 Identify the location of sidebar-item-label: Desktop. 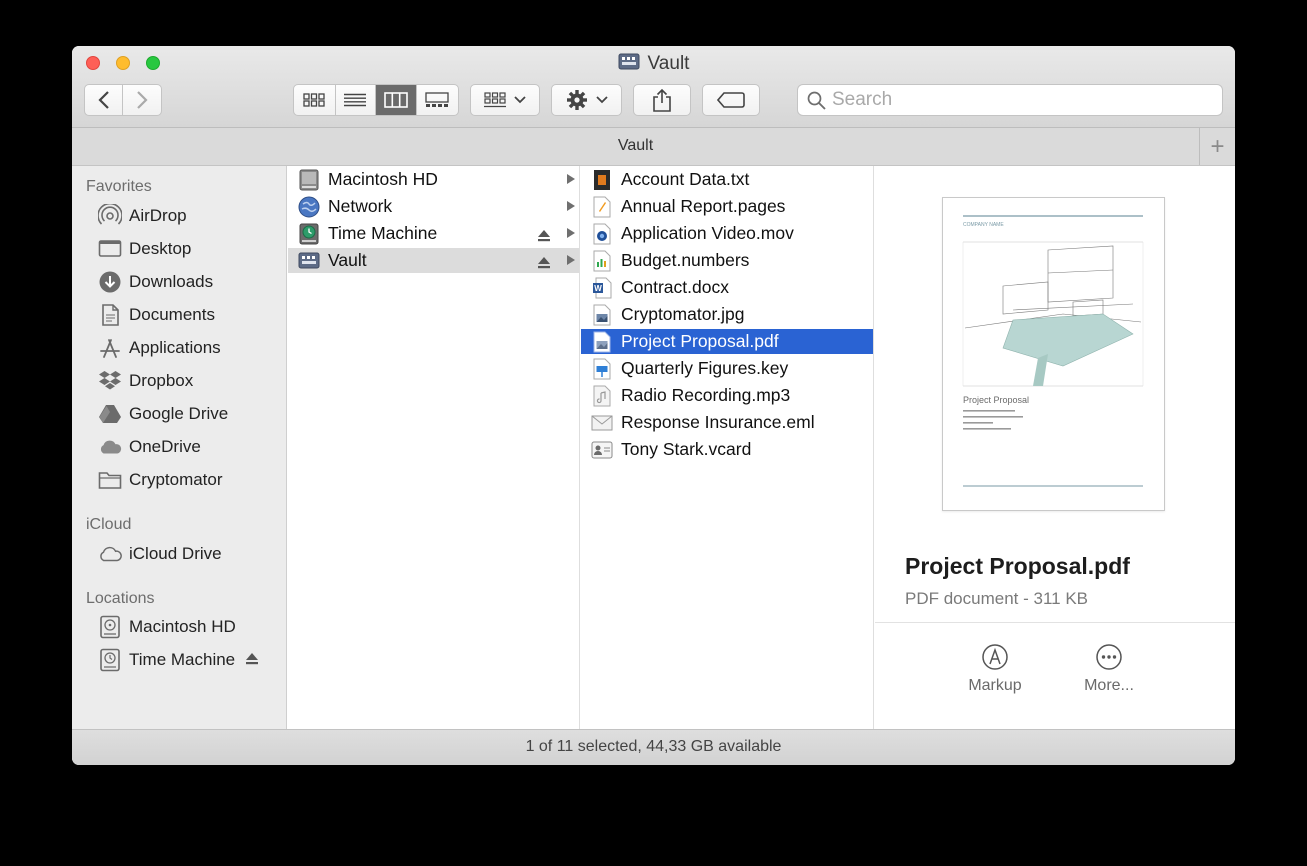
(160, 248).